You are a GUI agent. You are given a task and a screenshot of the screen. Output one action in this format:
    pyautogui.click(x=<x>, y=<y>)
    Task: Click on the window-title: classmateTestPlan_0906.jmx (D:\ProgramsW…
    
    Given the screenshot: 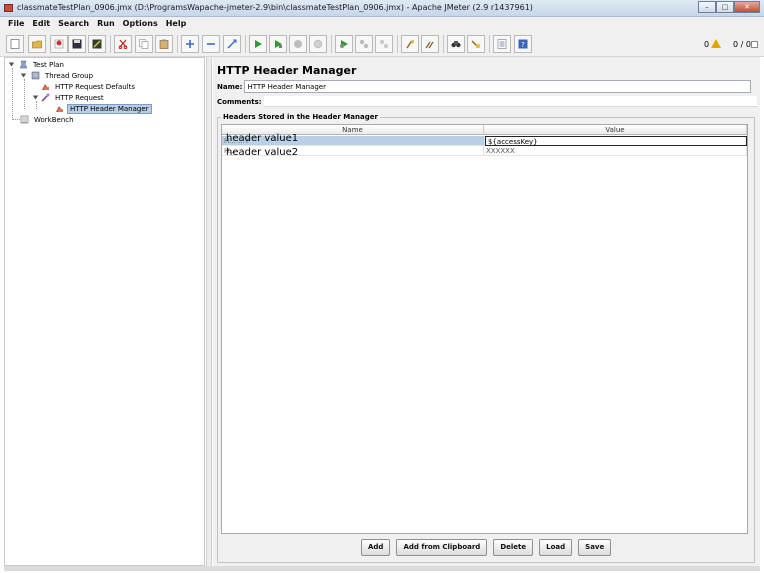 What is the action you would take?
    pyautogui.click(x=275, y=7)
    